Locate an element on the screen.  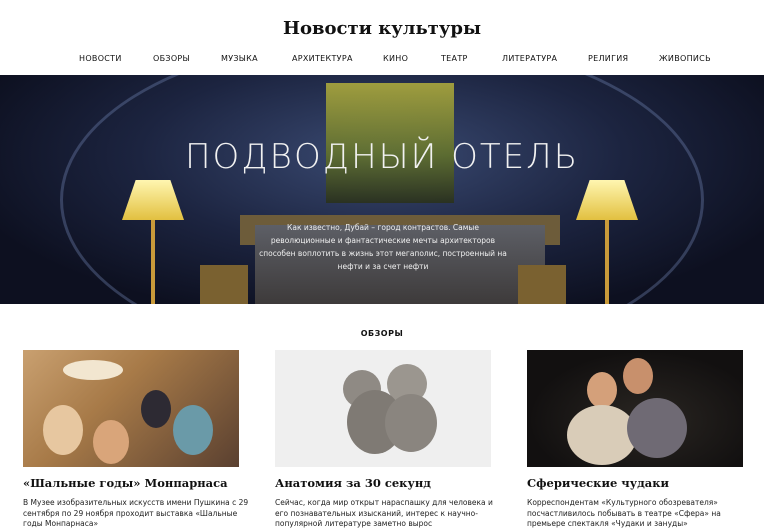
nav-item-theatre: ТЕАТР is located at coordinates (454, 58).